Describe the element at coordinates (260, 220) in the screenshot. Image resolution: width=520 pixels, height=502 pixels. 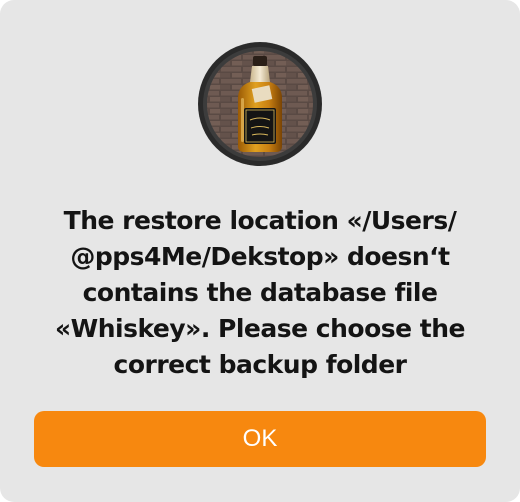
I see `message-line: The restore location «/Users/` at that location.